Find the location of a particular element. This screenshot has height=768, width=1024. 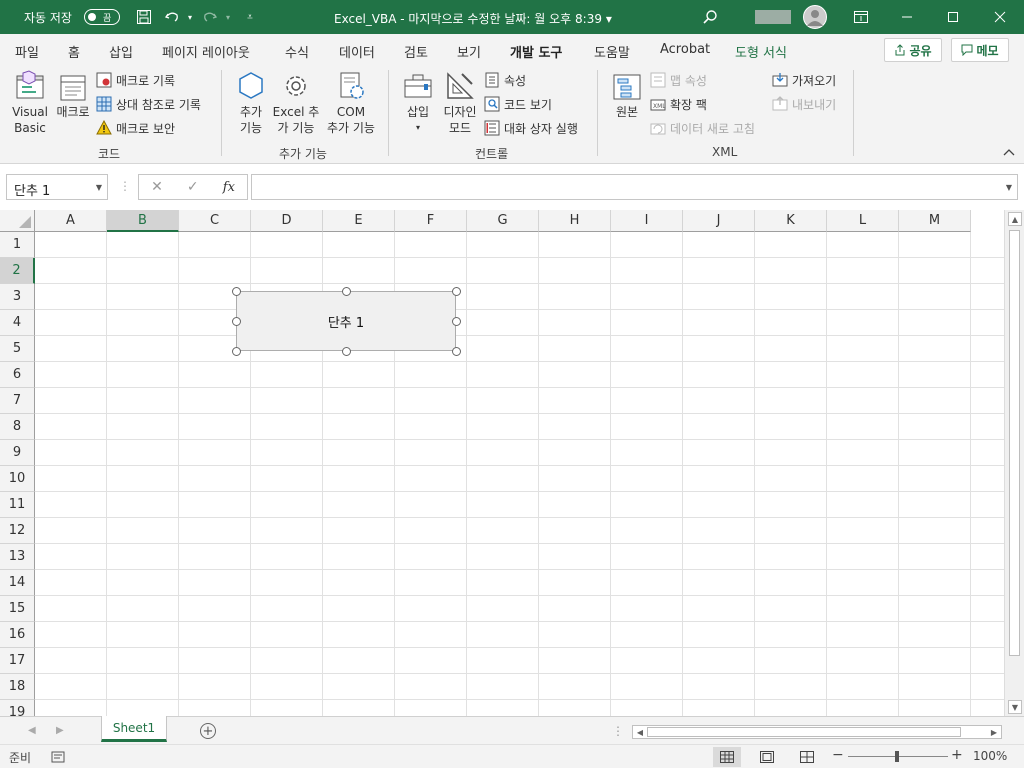

row-header-1: 1 is located at coordinates (17, 245).